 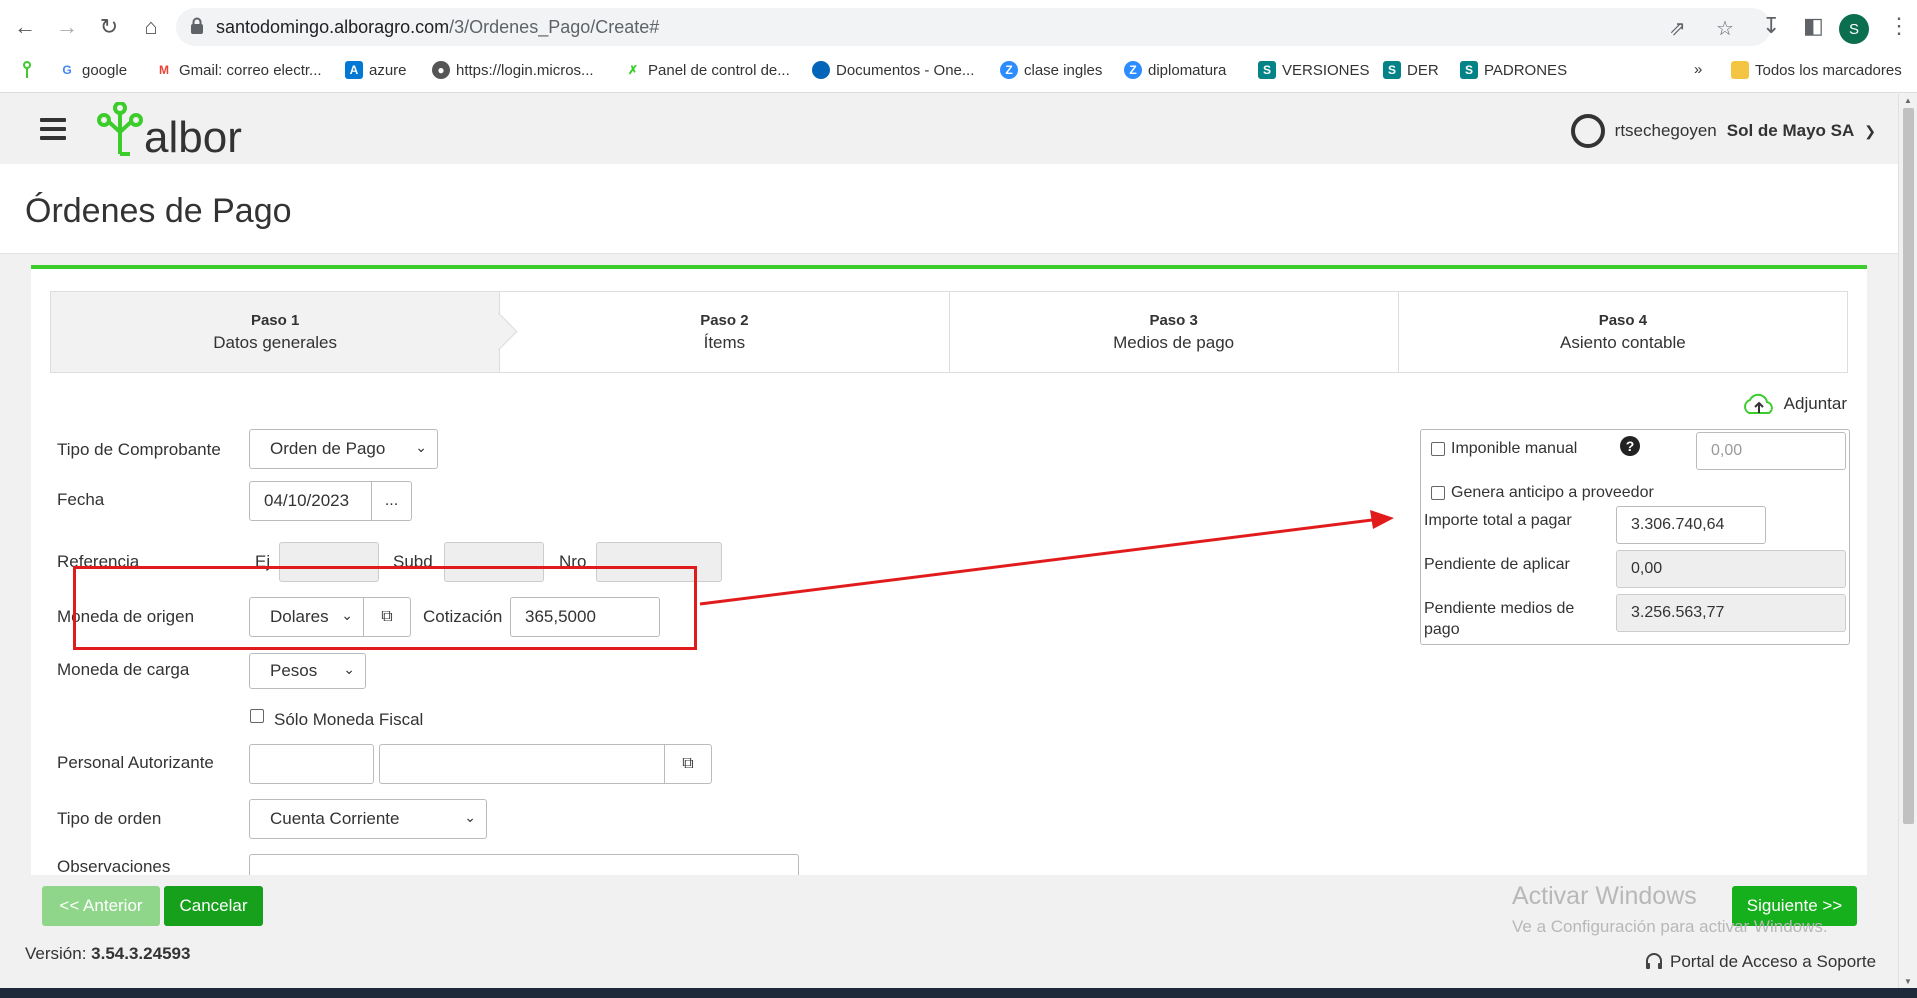 I want to click on user-avatar-icon, so click(x=1587, y=131).